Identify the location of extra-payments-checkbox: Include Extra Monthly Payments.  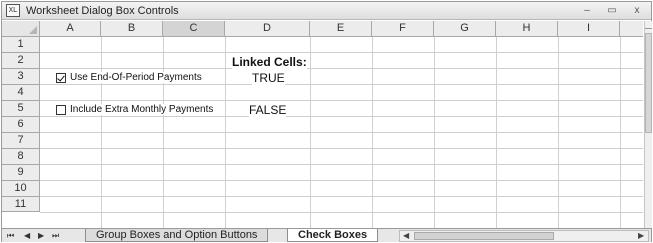
(135, 109).